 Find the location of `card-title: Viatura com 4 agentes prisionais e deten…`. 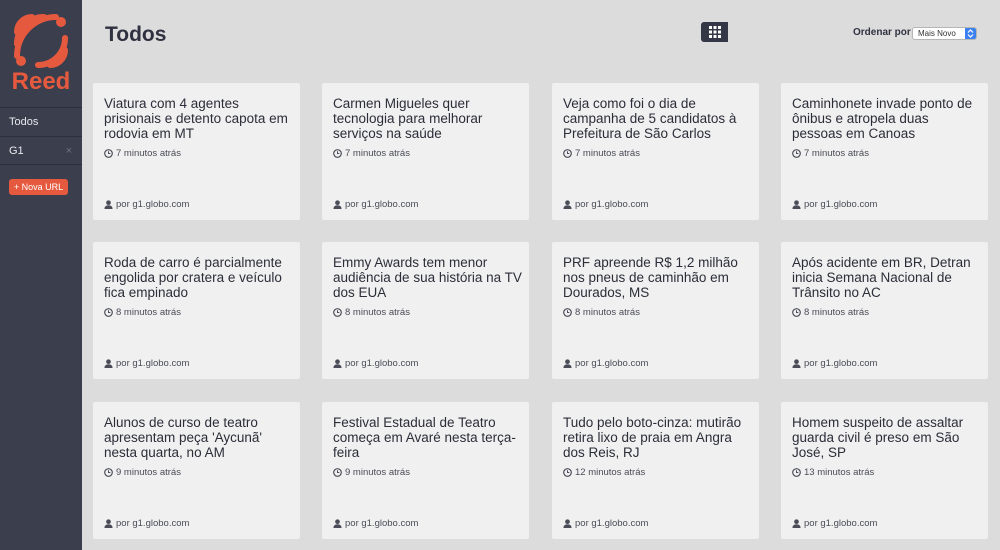

card-title: Viatura com 4 agentes prisionais e deten… is located at coordinates (196, 118).